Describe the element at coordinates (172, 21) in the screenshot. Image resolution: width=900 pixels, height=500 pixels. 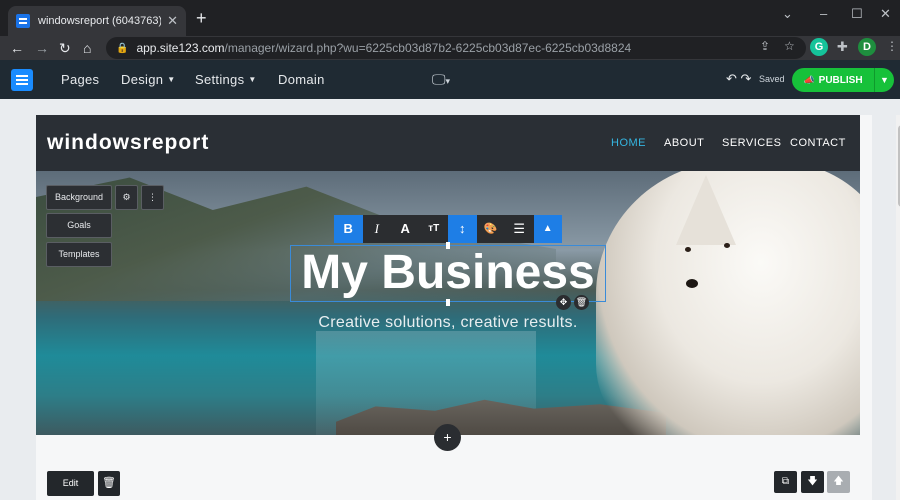
I see `tab-close-icon: ✕` at that location.